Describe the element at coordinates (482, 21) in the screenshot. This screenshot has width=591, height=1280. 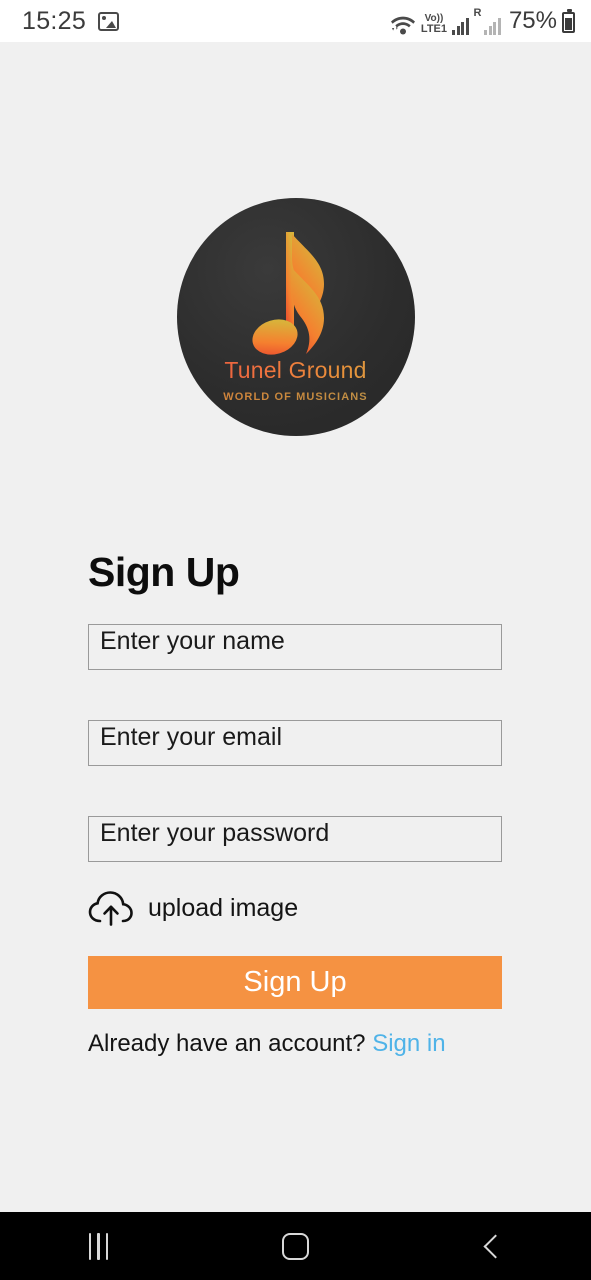
I see `status-bar-right: Vo)) LTE1 R 75%` at that location.